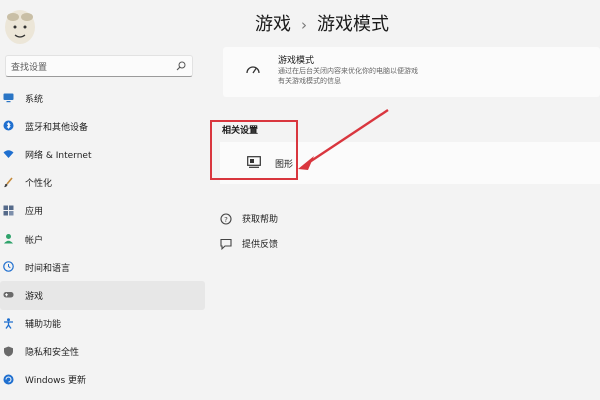 The image size is (600, 400). Describe the element at coordinates (226, 244) in the screenshot. I see `feedback-icon` at that location.